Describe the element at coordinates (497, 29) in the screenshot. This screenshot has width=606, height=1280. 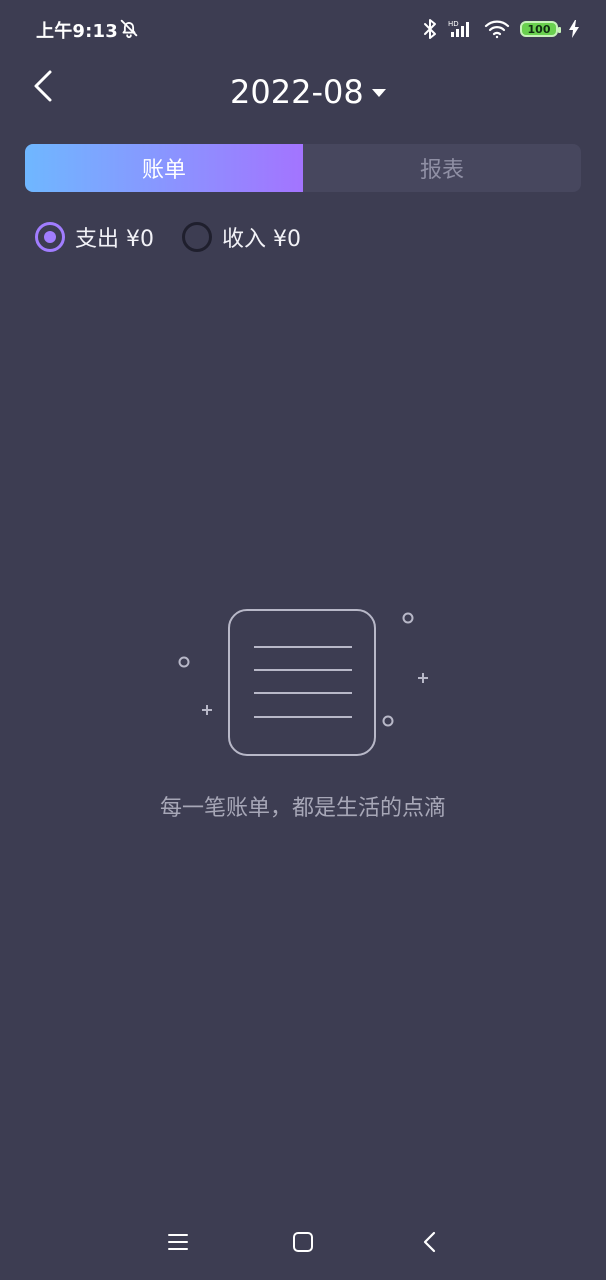
I see `wifi-icon` at that location.